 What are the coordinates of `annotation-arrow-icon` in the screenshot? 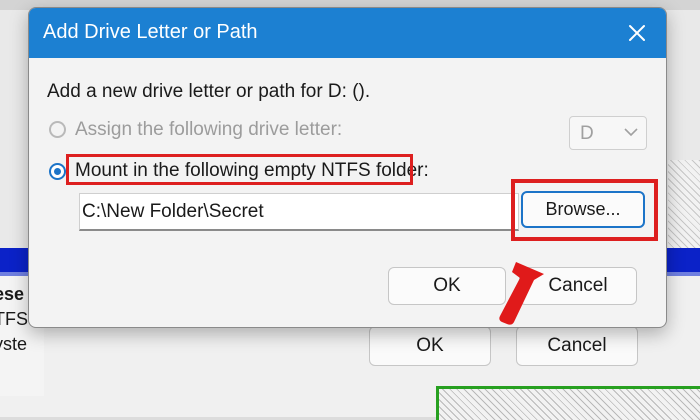 It's located at (521, 293).